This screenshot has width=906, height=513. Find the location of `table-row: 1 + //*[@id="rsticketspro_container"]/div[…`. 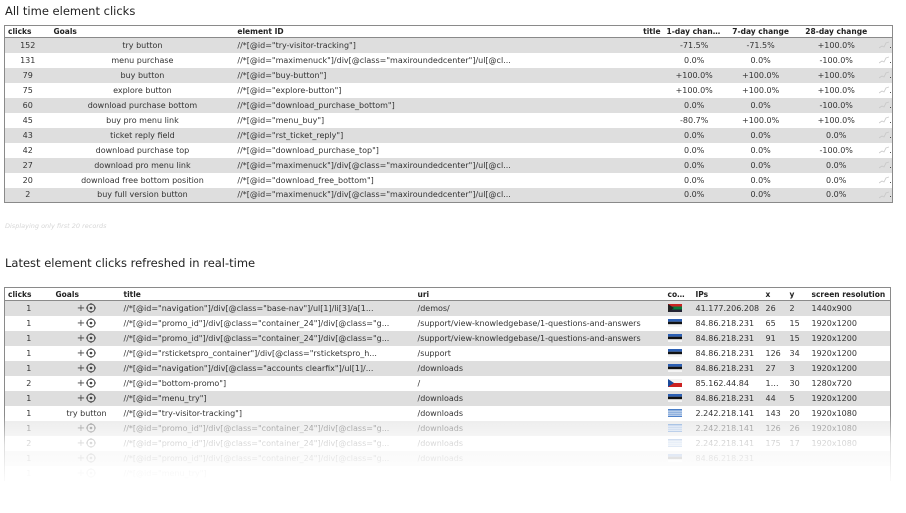

table-row: 1 + //*[@id="rsticketspro_container"]/div[… is located at coordinates (447, 353).